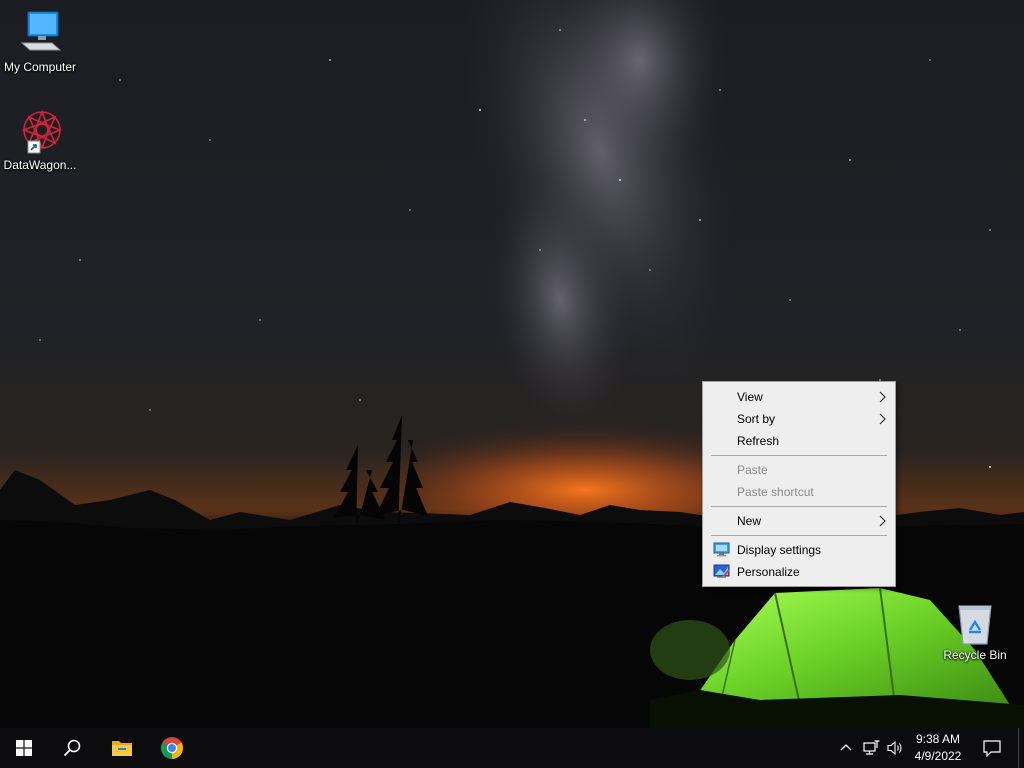  I want to click on volume-icon, so click(894, 748).